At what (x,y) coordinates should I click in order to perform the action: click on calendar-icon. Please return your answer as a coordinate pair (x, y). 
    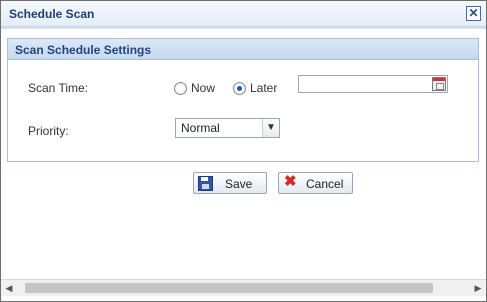
    Looking at the image, I should click on (439, 84).